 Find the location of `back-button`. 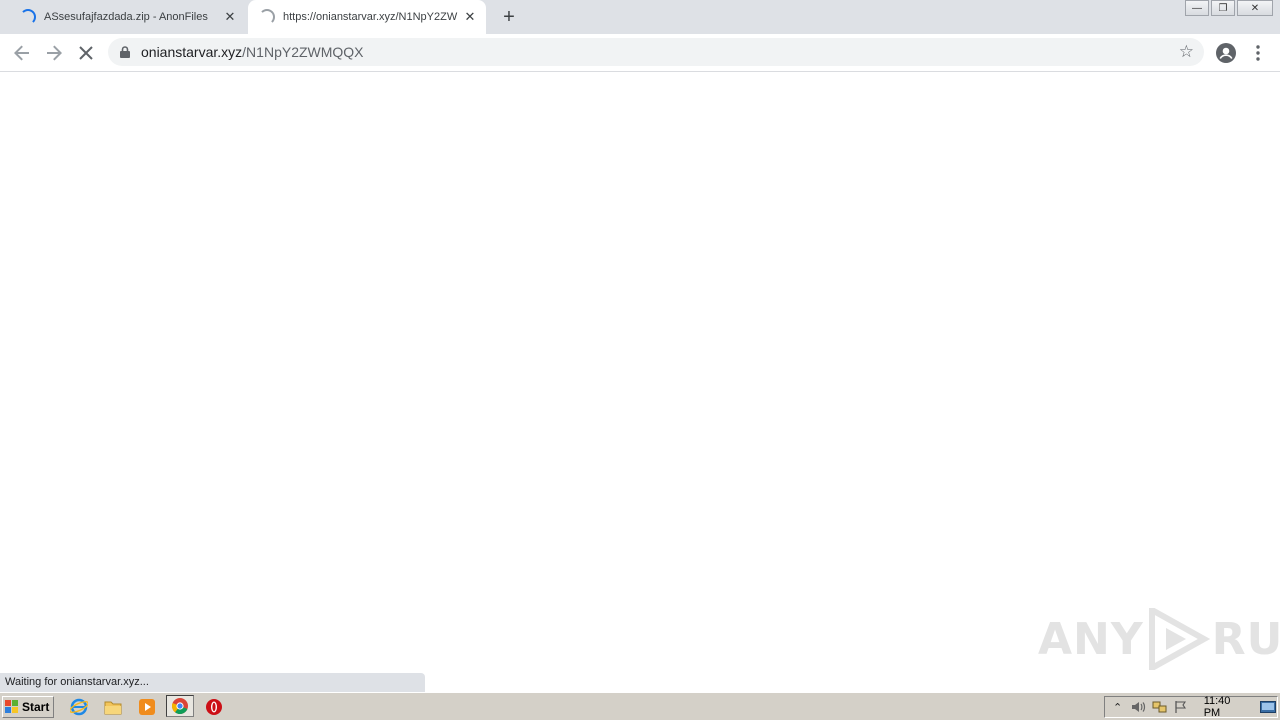

back-button is located at coordinates (22, 53).